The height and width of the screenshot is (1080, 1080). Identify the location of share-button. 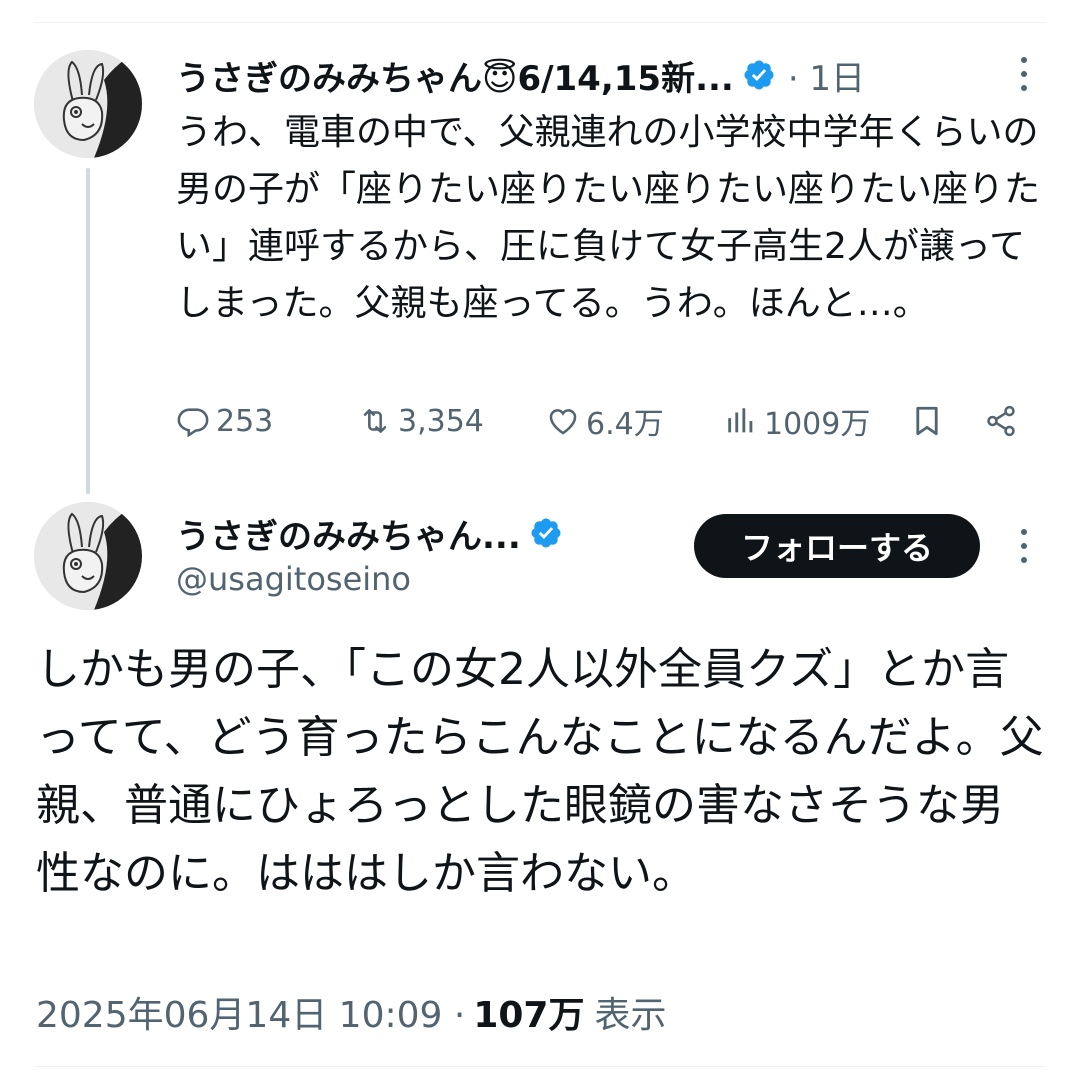
(1004, 421).